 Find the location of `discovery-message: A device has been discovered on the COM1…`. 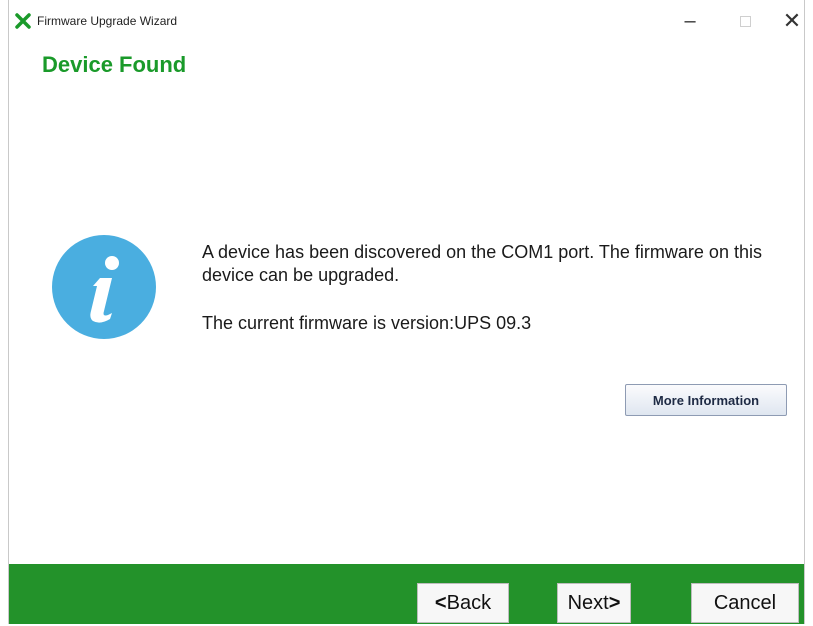

discovery-message: A device has been discovered on the COM1… is located at coordinates (482, 263).